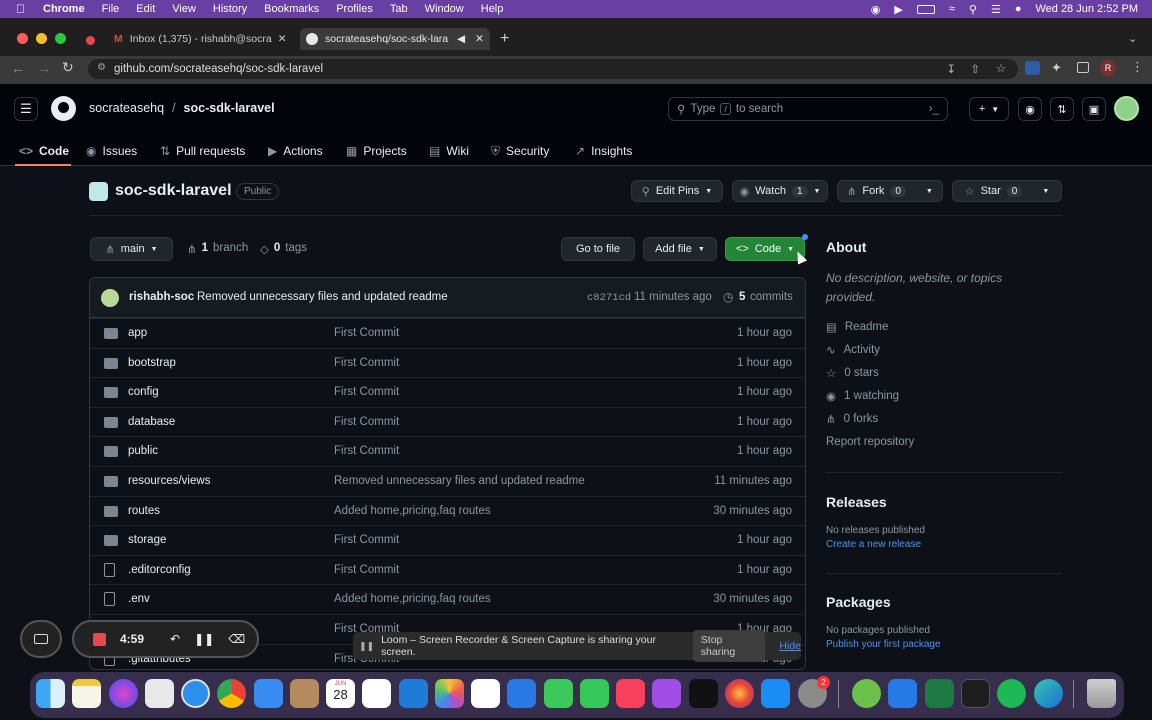 Image resolution: width=1152 pixels, height=720 pixels. I want to click on firefox-icon, so click(739, 693).